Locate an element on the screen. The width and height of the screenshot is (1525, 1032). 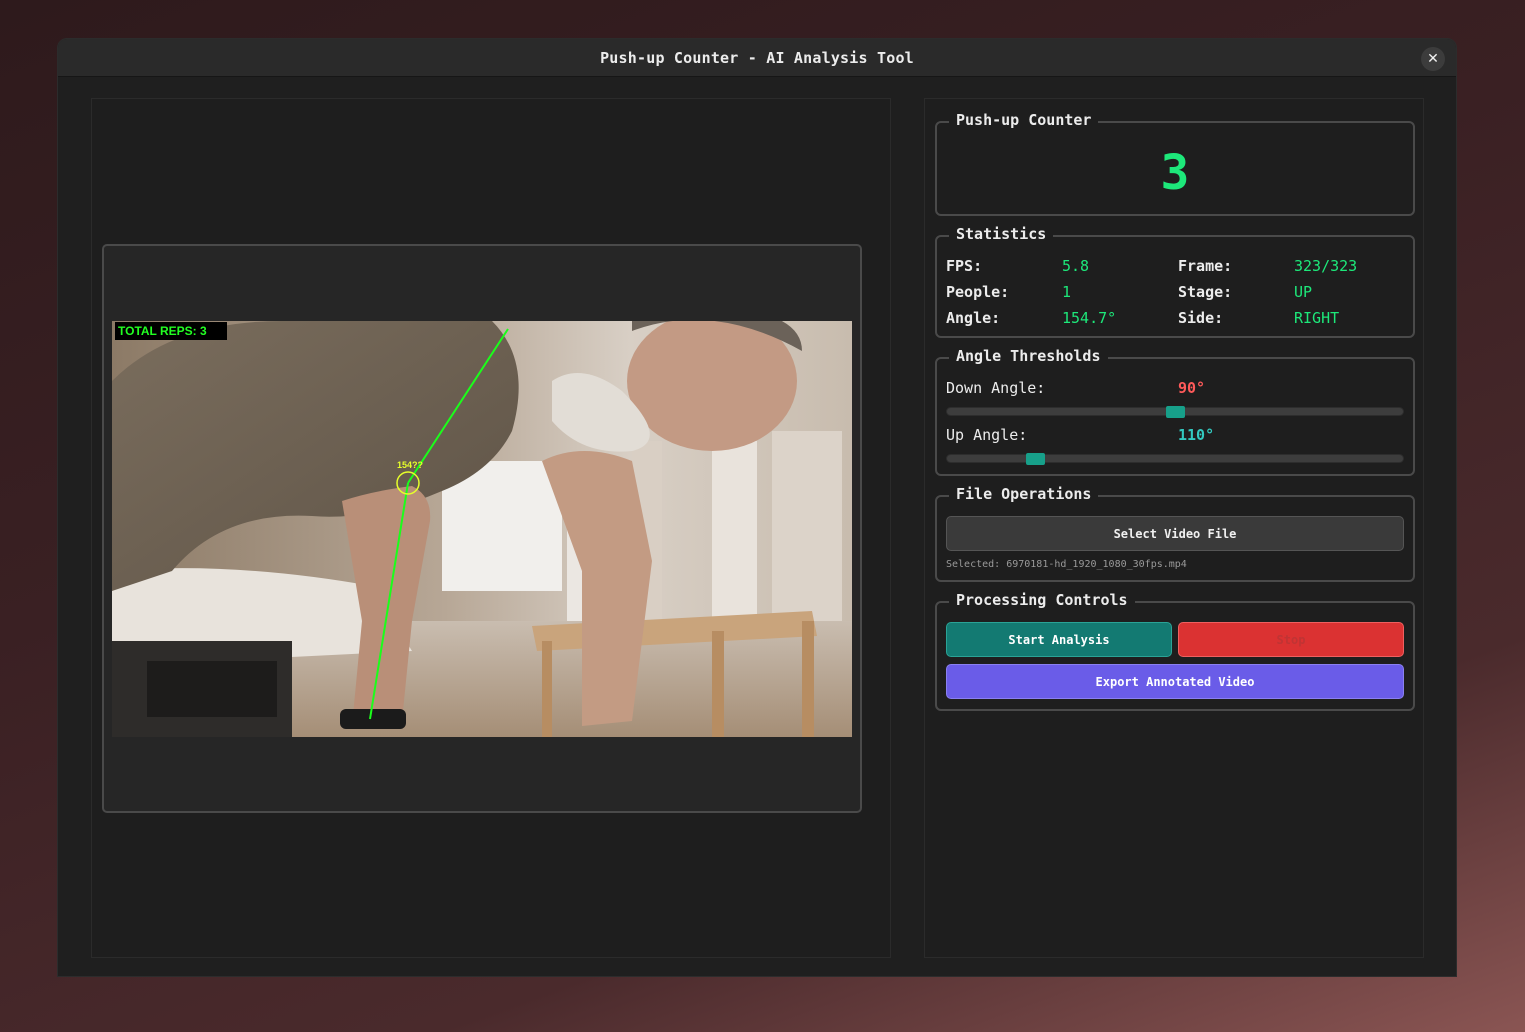
start-analysis-button: Start Analysis is located at coordinates (1059, 639).